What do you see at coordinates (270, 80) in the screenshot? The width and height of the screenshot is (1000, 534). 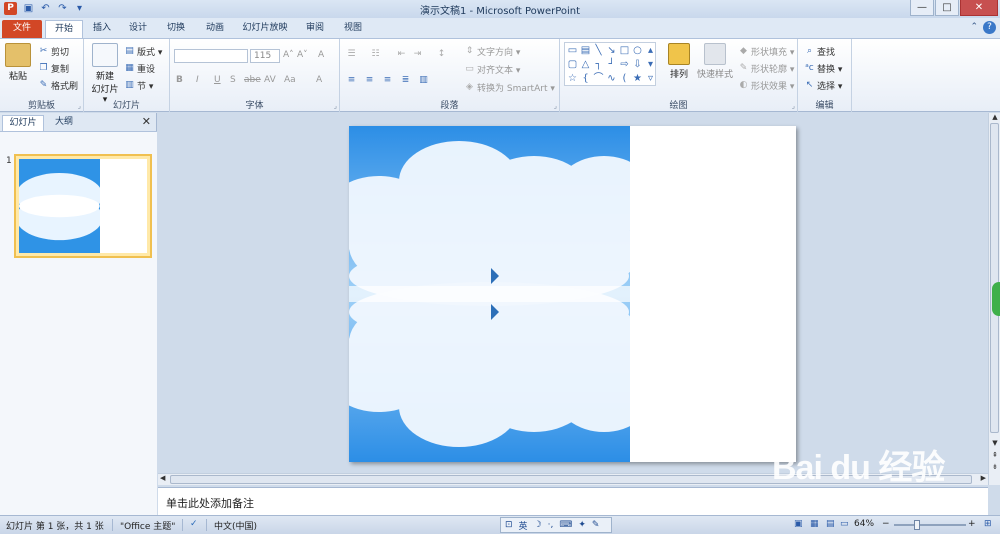 I see `char-spacing-button: AV` at bounding box center [270, 80].